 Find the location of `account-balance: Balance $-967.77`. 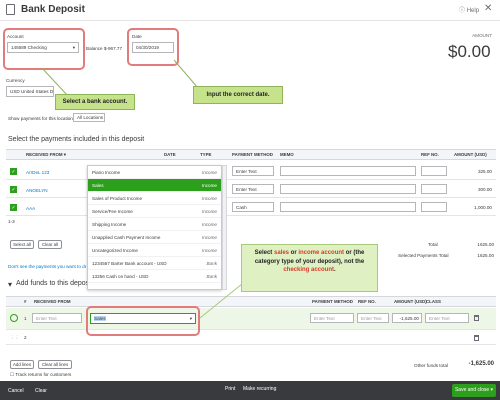

account-balance: Balance $-967.77 is located at coordinates (104, 48).